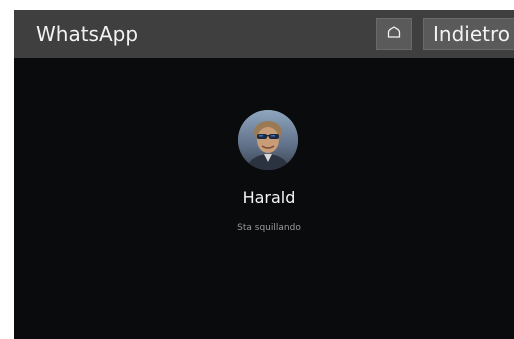  What do you see at coordinates (264, 34) in the screenshot?
I see `title-bar: WhatsApp Indietro` at bounding box center [264, 34].